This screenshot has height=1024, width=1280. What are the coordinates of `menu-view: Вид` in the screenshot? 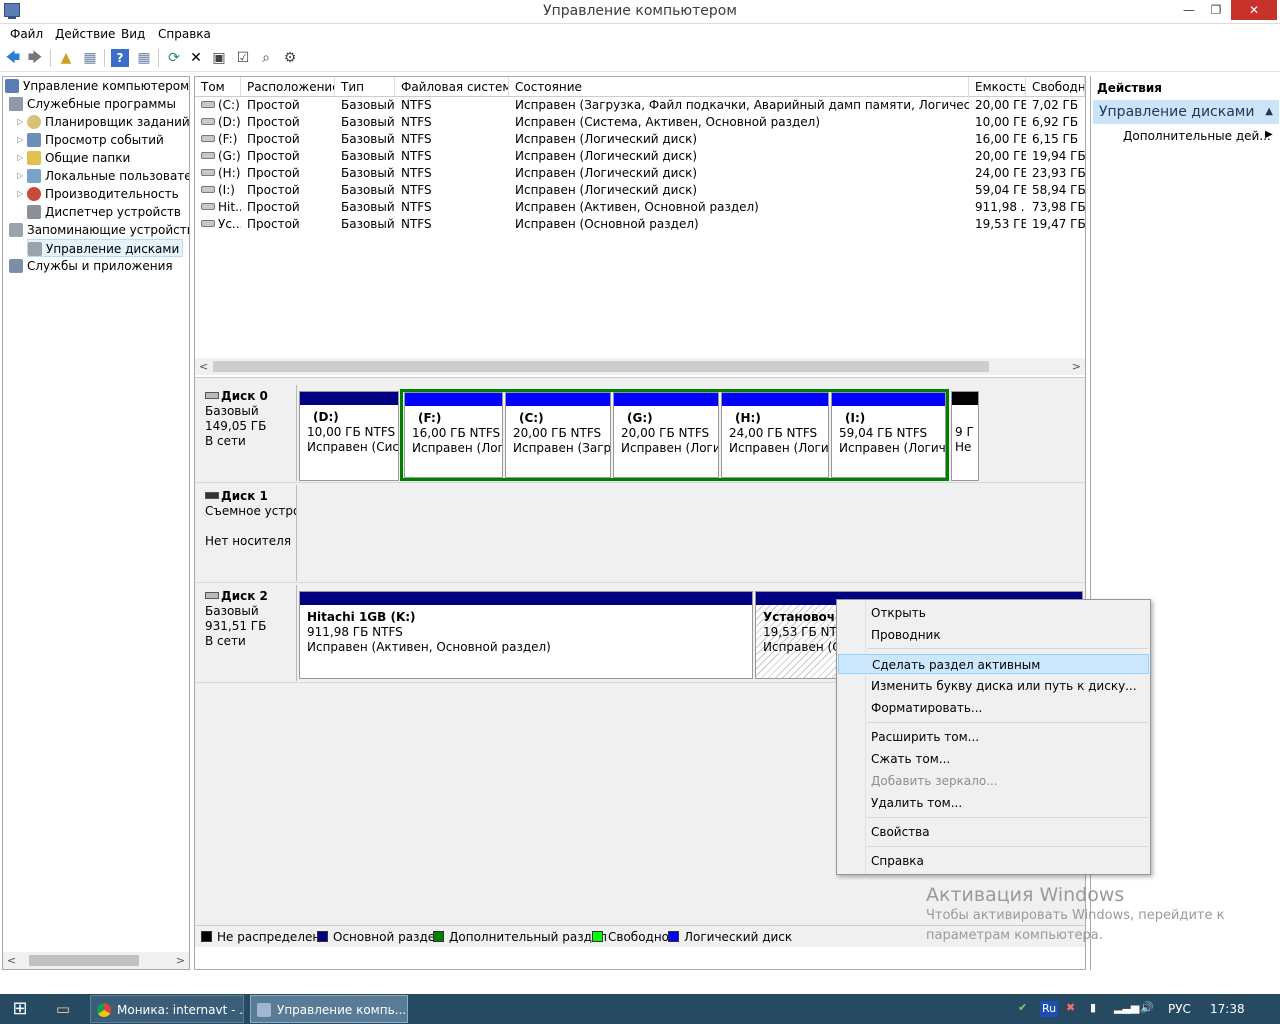 It's located at (133, 34).